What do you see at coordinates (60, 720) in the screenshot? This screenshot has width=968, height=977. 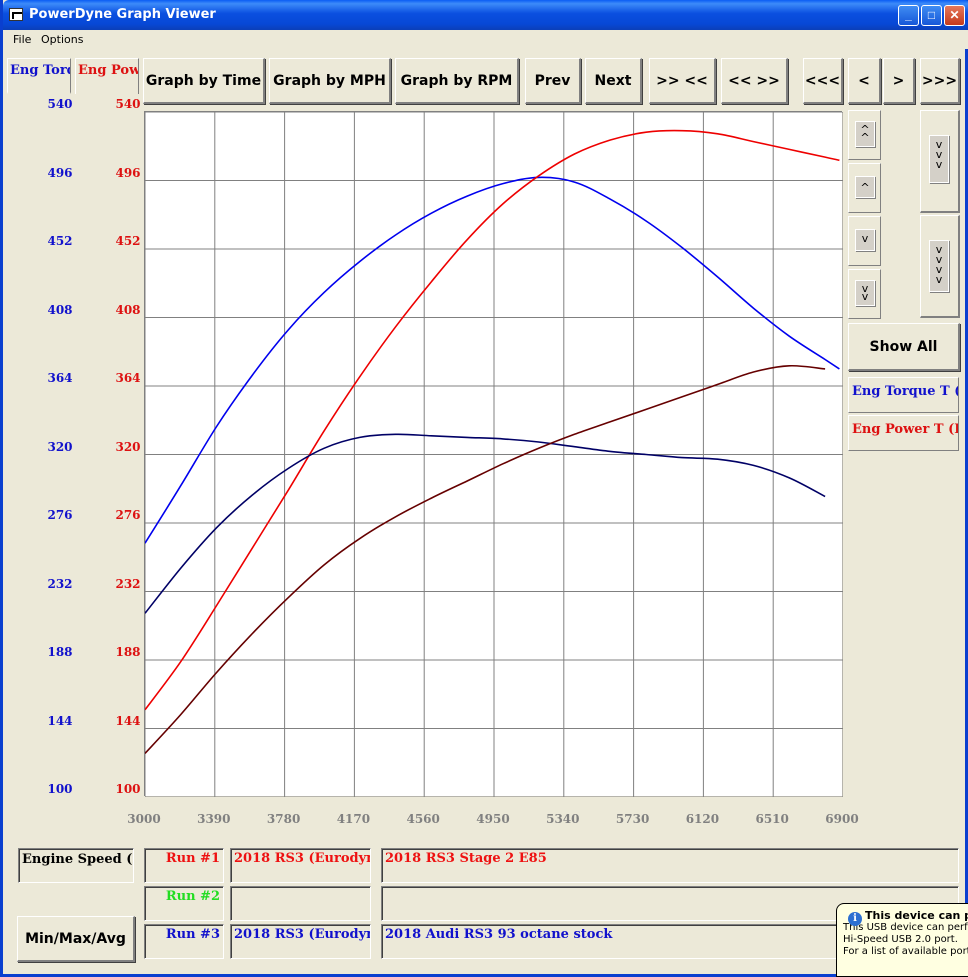 I see `y-tick-label-torque: 144` at bounding box center [60, 720].